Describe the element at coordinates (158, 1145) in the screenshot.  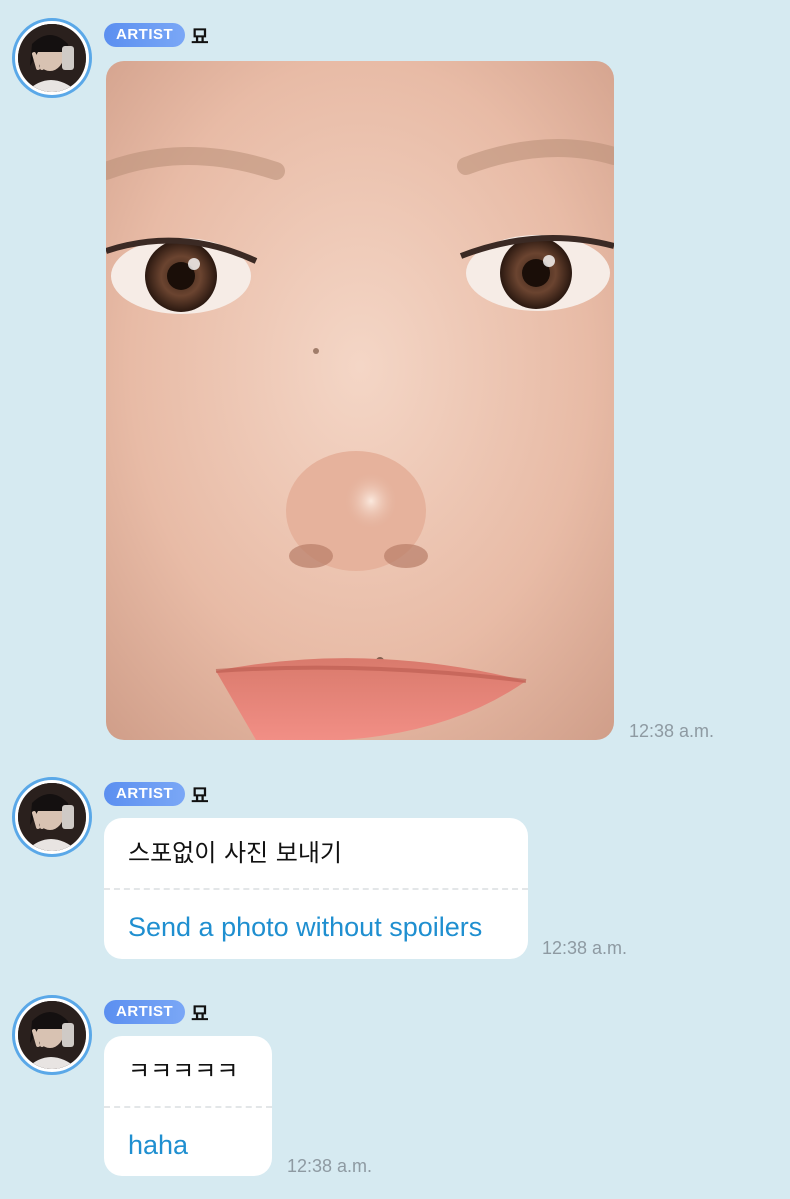
I see `translation-text: haha` at that location.